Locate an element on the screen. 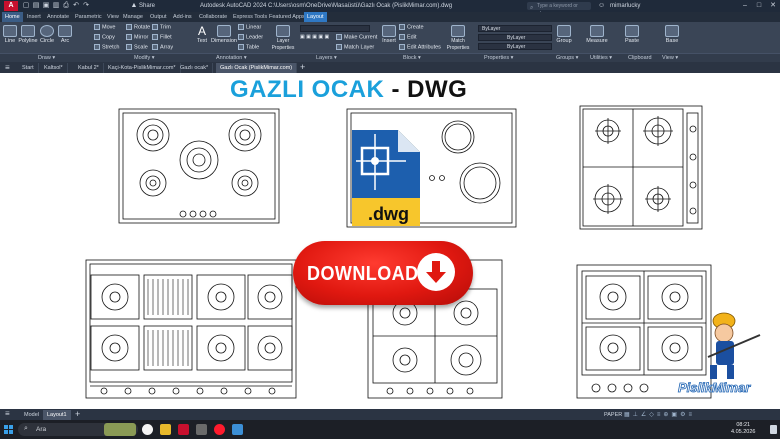  tab-insert: Insert is located at coordinates (34, 17).